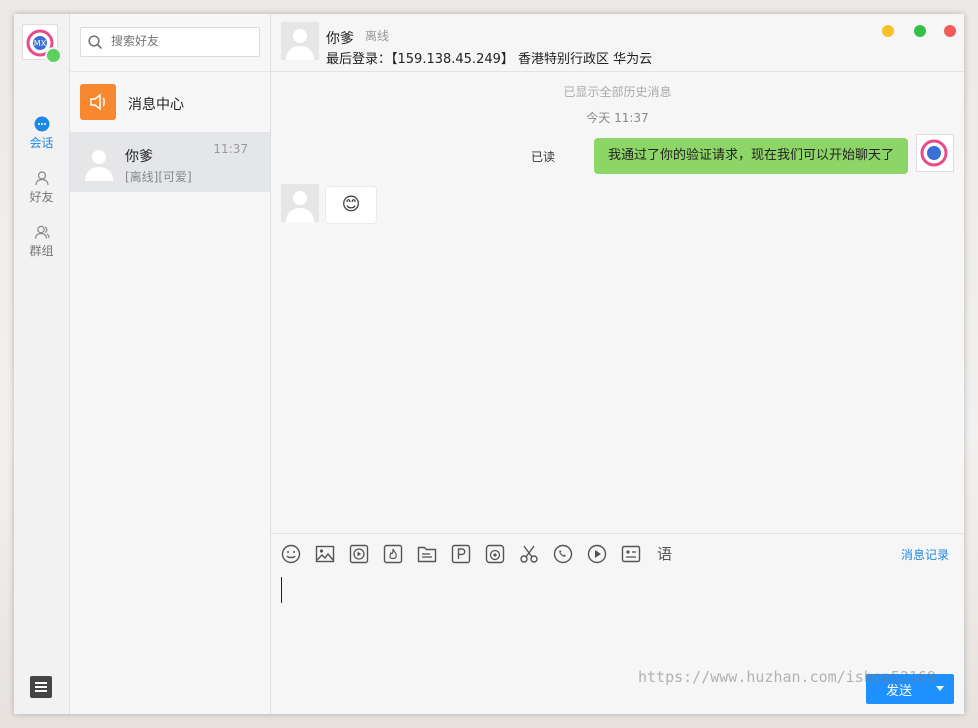 The height and width of the screenshot is (728, 978). I want to click on fire-icon, so click(393, 554).